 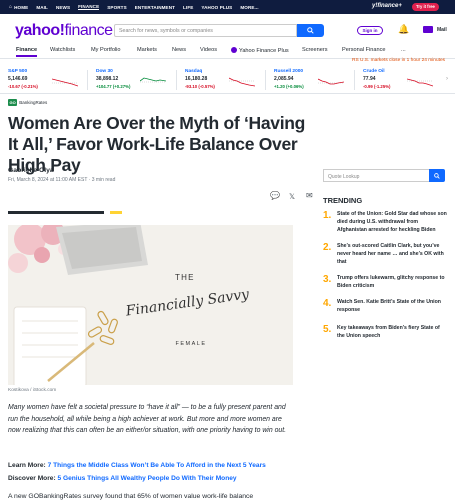 I want to click on trending-rank: 3., so click(x=327, y=279).